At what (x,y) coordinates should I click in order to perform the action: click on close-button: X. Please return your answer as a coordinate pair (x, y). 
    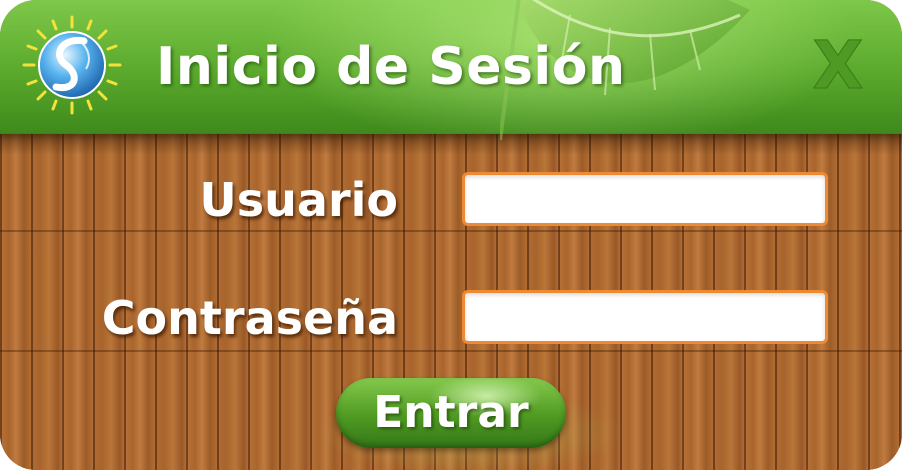
    Looking at the image, I should click on (838, 66).